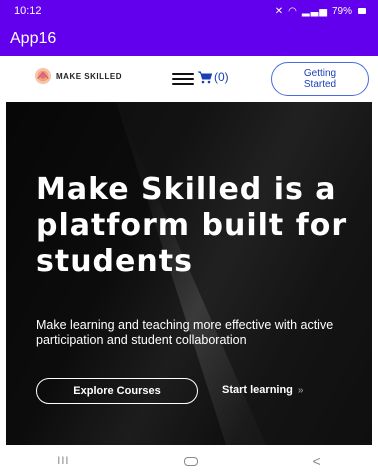 The image size is (378, 472). Describe the element at coordinates (221, 77) in the screenshot. I see `cart-count: (0)` at that location.